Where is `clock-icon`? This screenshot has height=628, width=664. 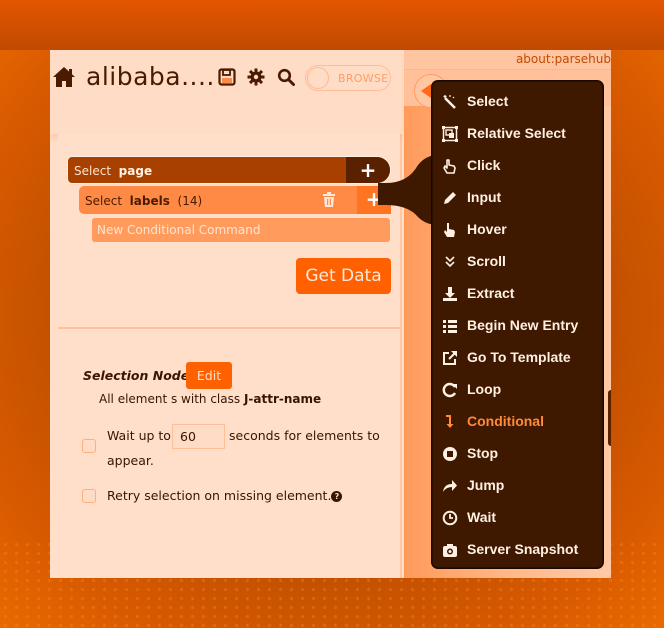 clock-icon is located at coordinates (450, 518).